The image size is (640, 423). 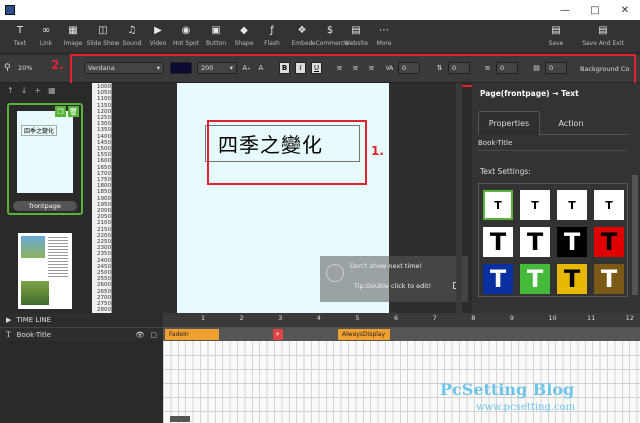 What do you see at coordinates (8, 320) in the screenshot?
I see `play-icon: ▶` at bounding box center [8, 320].